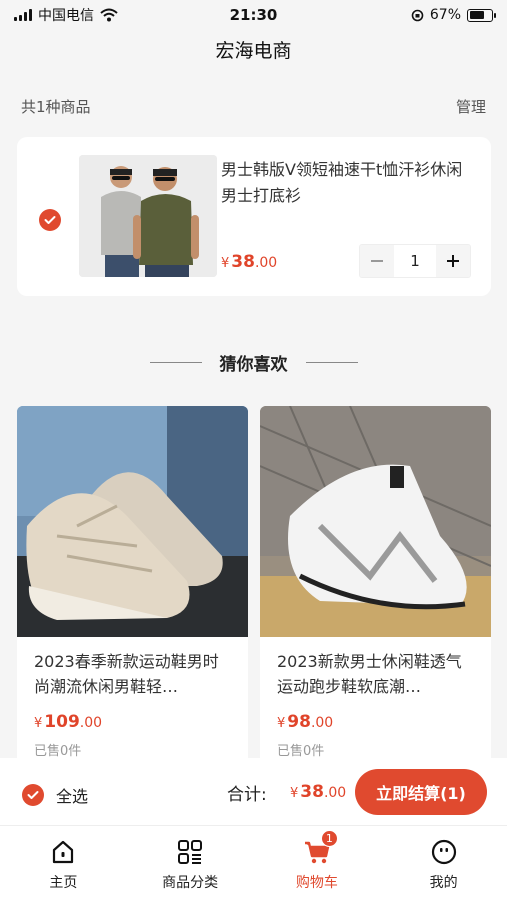  I want to click on select-all-check, so click(33, 795).